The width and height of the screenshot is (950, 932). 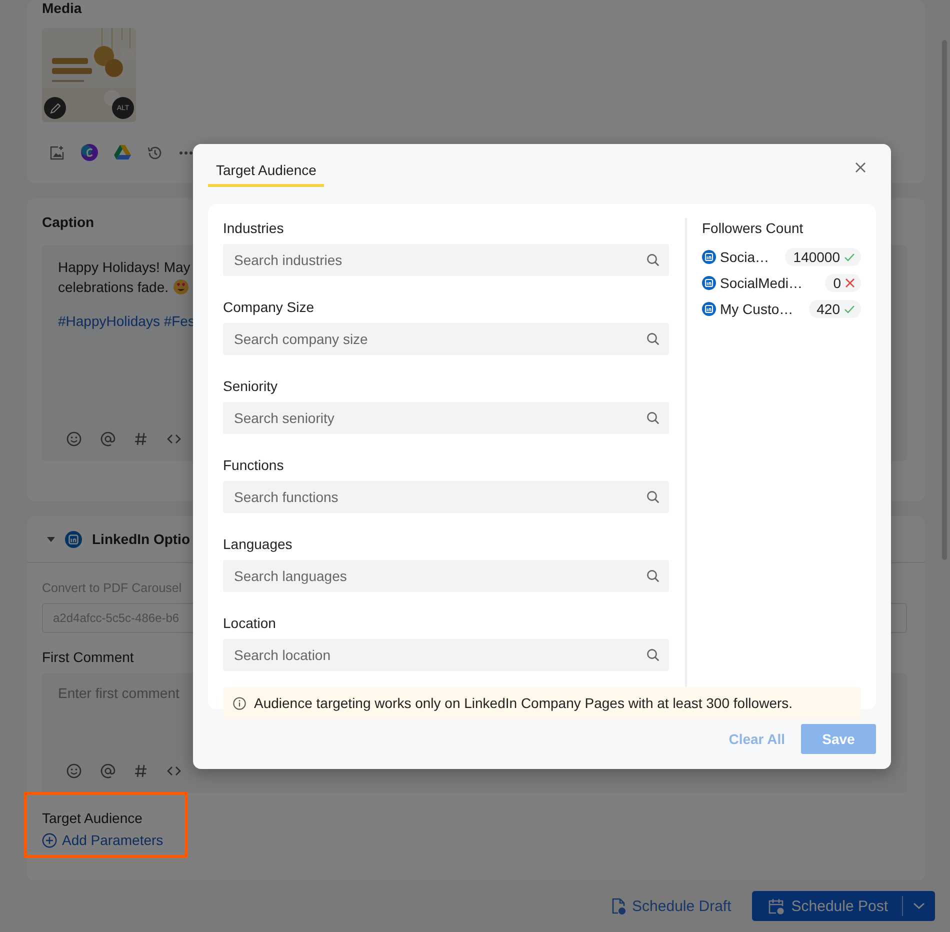 I want to click on field-label: First Comment, so click(x=88, y=657).